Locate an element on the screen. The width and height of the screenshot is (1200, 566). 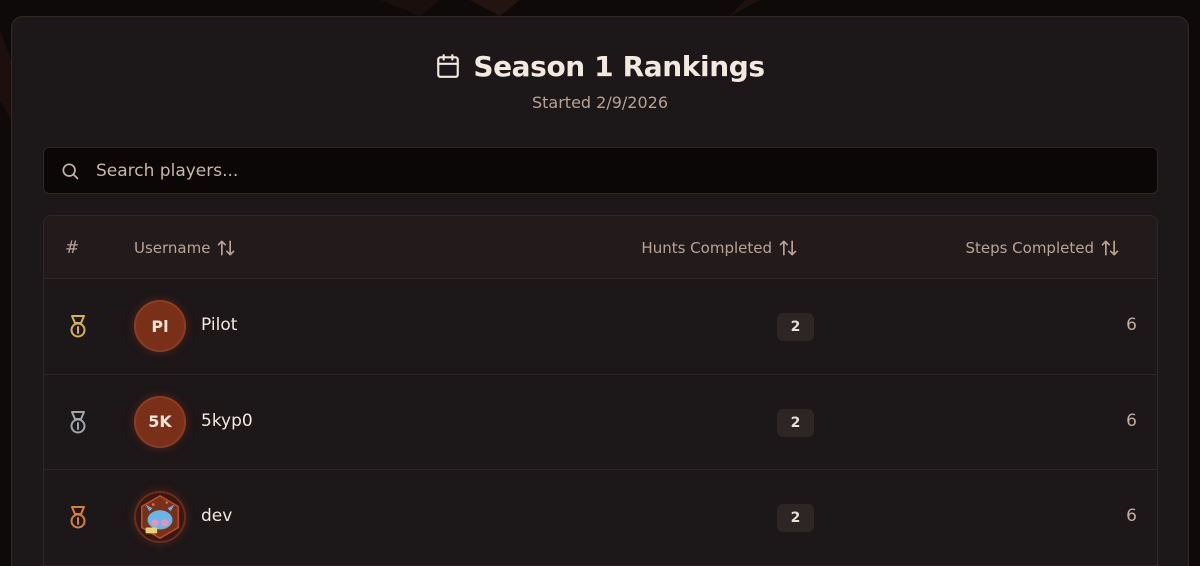
rank-column-header: # is located at coordinates (72, 247).